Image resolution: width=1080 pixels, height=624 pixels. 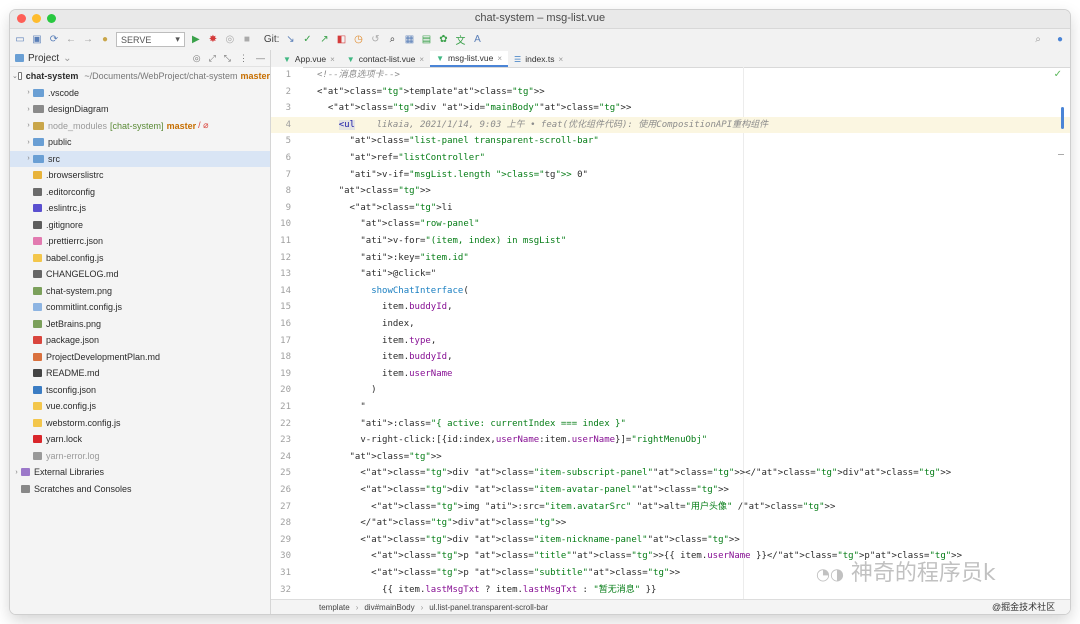 I want to click on hide-icon: —, so click(x=260, y=58).